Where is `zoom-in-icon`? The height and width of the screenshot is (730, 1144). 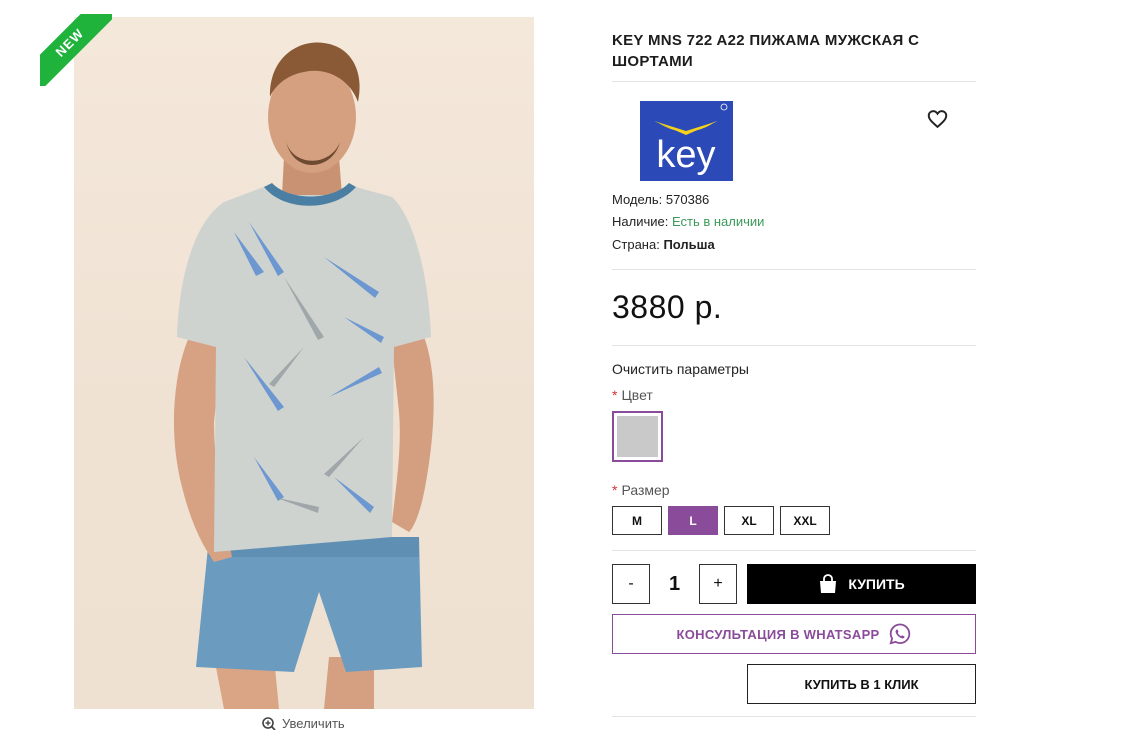
zoom-in-icon is located at coordinates (269, 723).